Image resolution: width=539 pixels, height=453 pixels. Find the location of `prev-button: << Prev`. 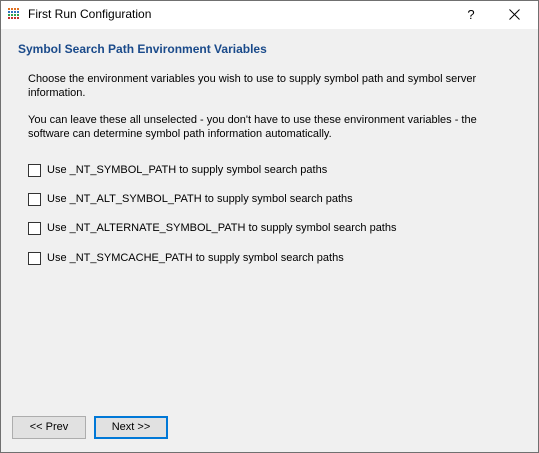

prev-button: << Prev is located at coordinates (49, 427).